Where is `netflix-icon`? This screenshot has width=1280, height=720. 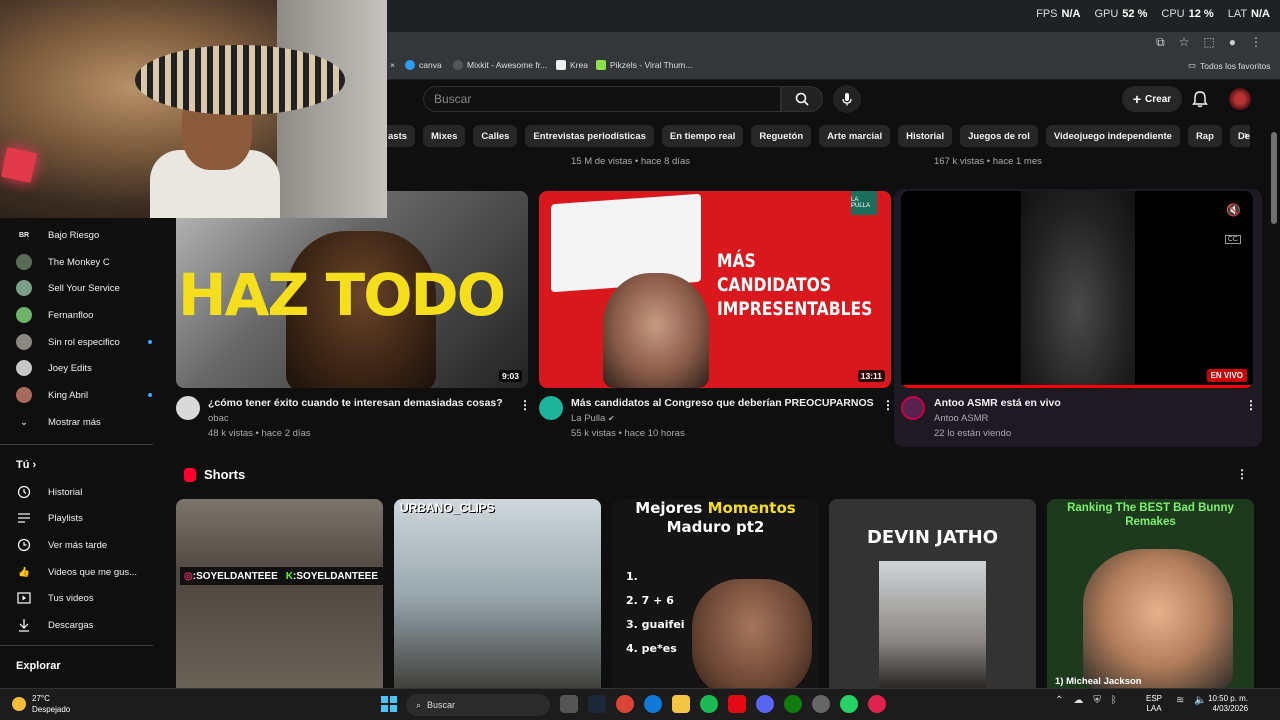 netflix-icon is located at coordinates (737, 704).